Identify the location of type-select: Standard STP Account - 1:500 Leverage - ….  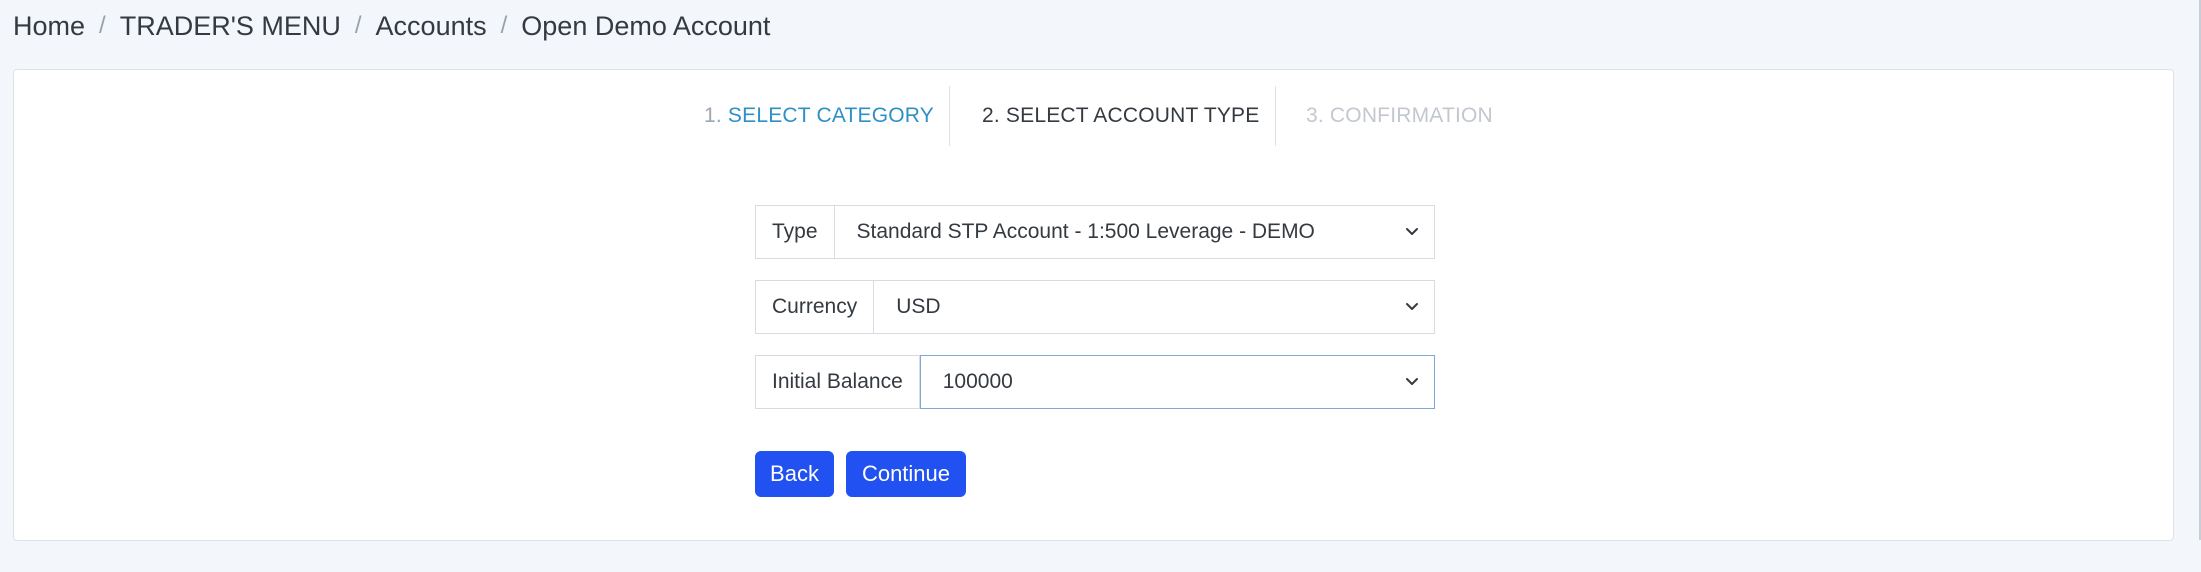
(1134, 232).